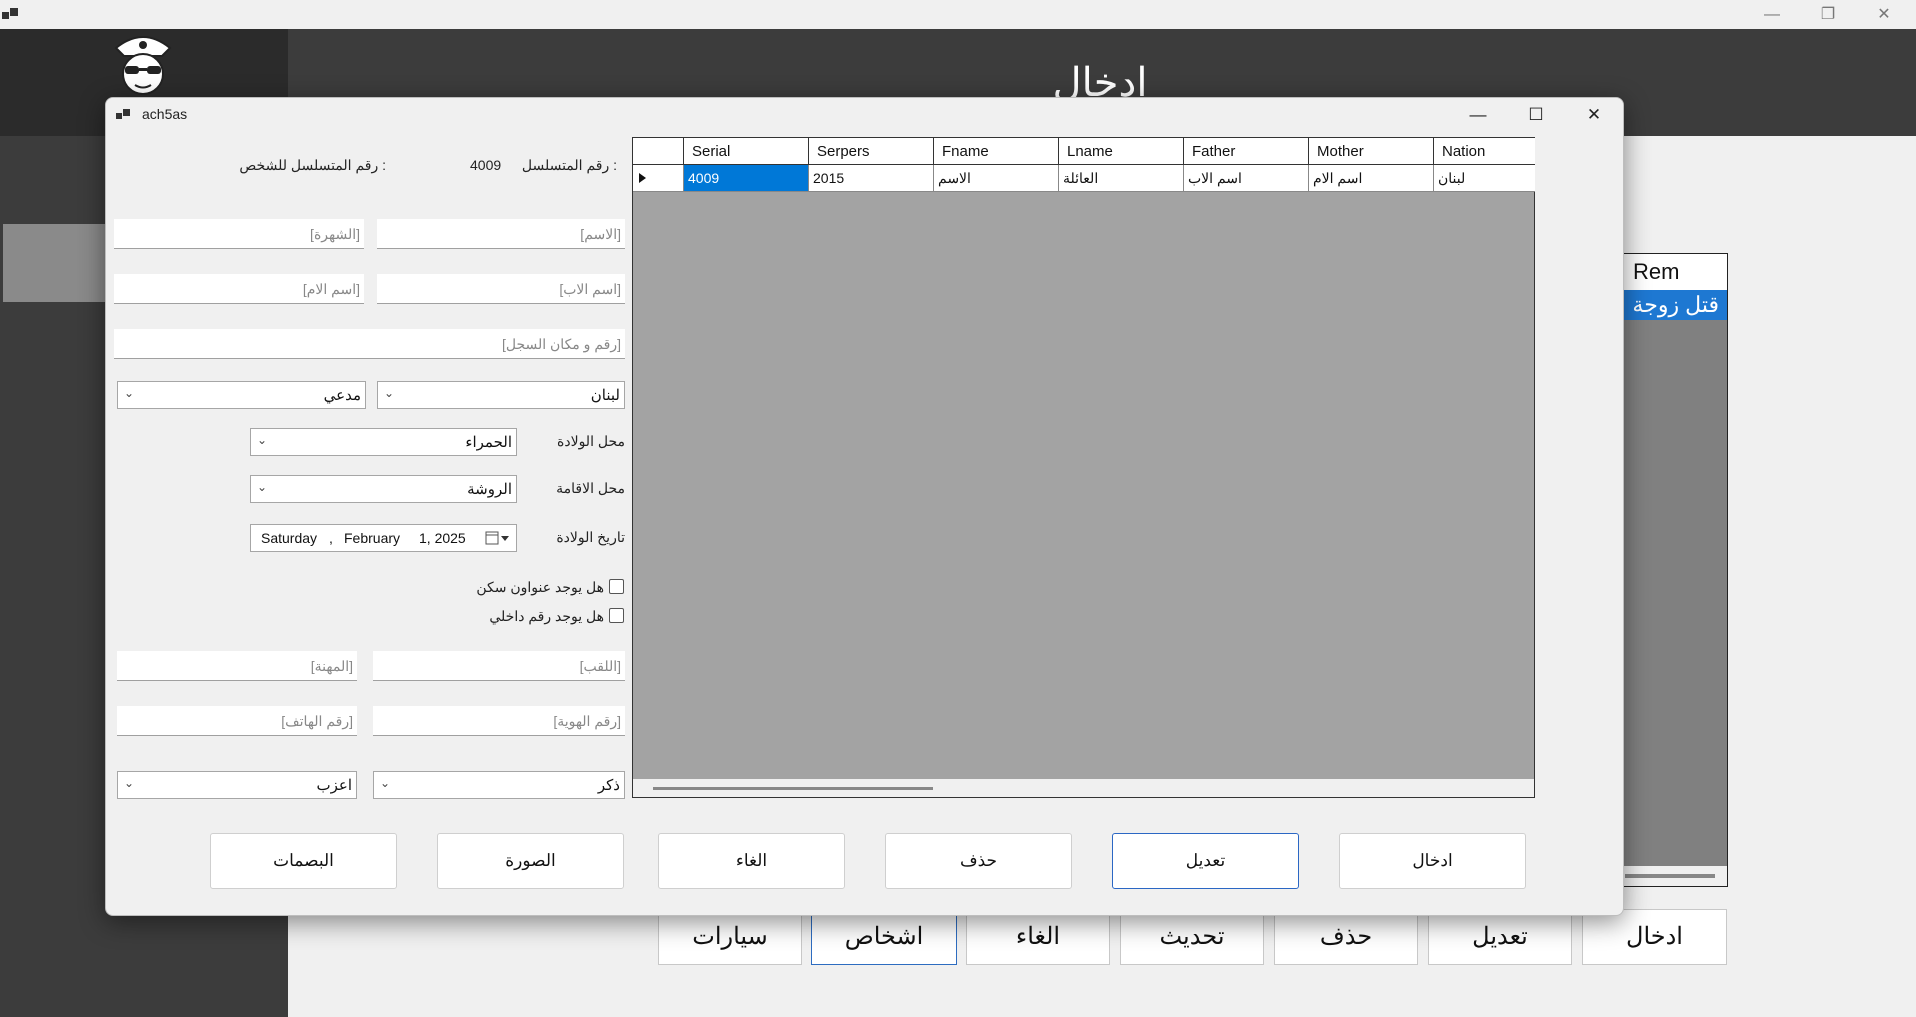  What do you see at coordinates (1246, 178) in the screenshot?
I see `grid-cell-father: اسم الاب` at bounding box center [1246, 178].